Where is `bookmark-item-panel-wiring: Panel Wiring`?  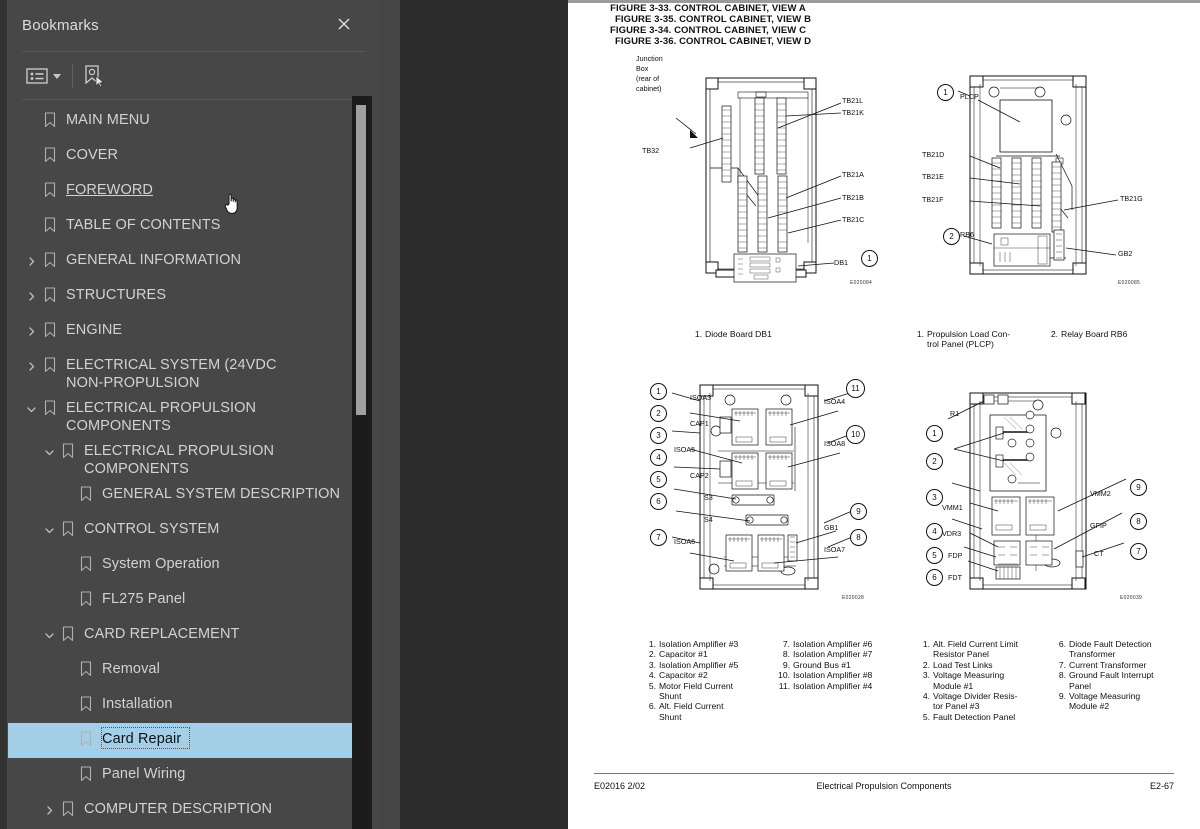 bookmark-item-panel-wiring: Panel Wiring is located at coordinates (184, 775).